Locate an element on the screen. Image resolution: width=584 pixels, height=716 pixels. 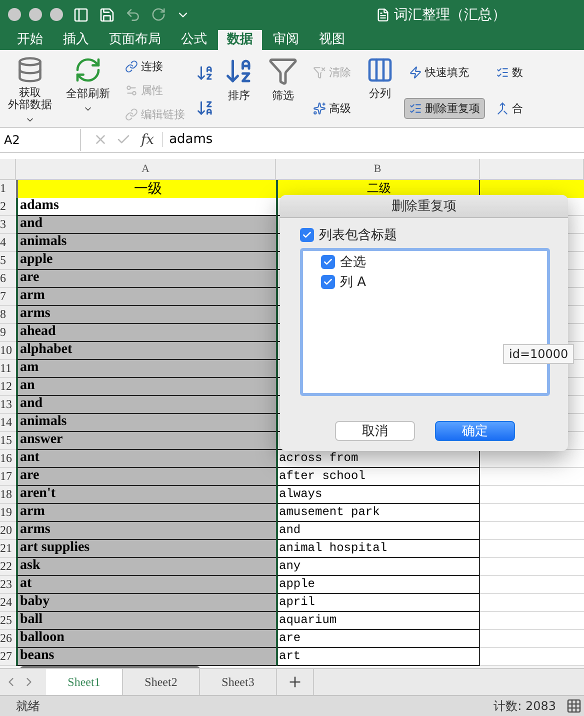
table-cell: baby is located at coordinates (146, 603).